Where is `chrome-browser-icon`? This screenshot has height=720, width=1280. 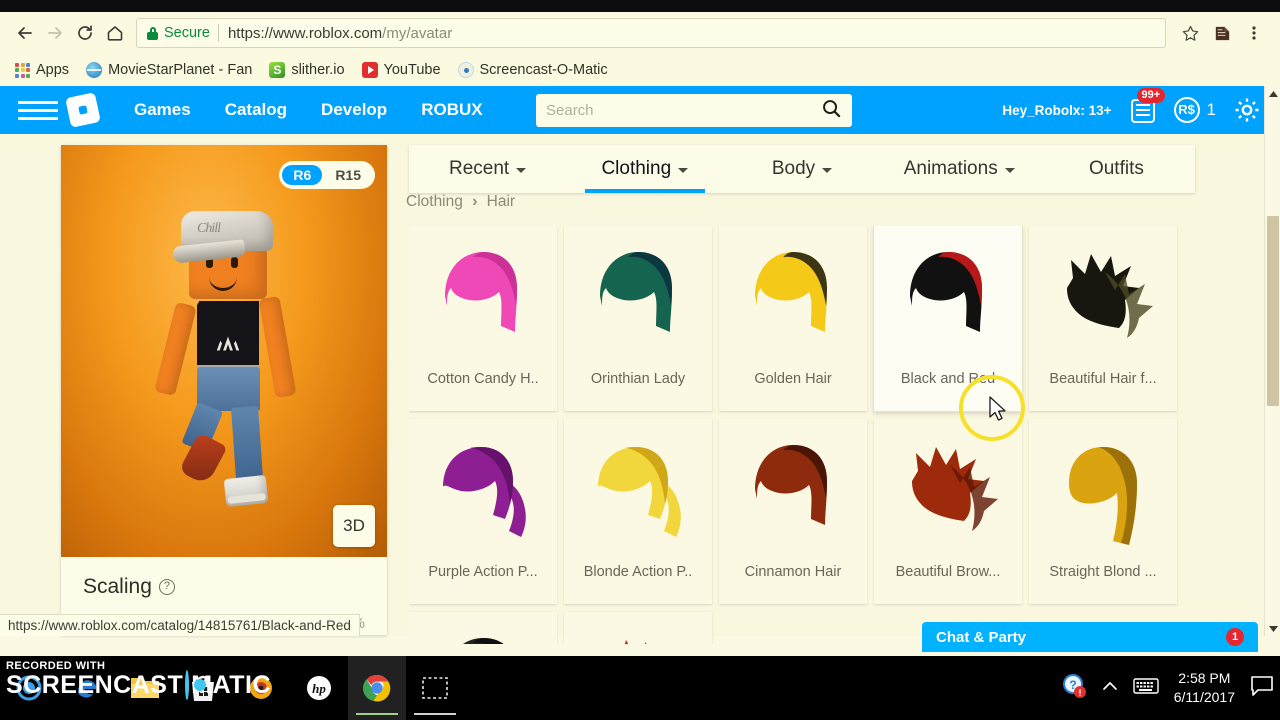
chrome-browser-icon is located at coordinates (377, 688).